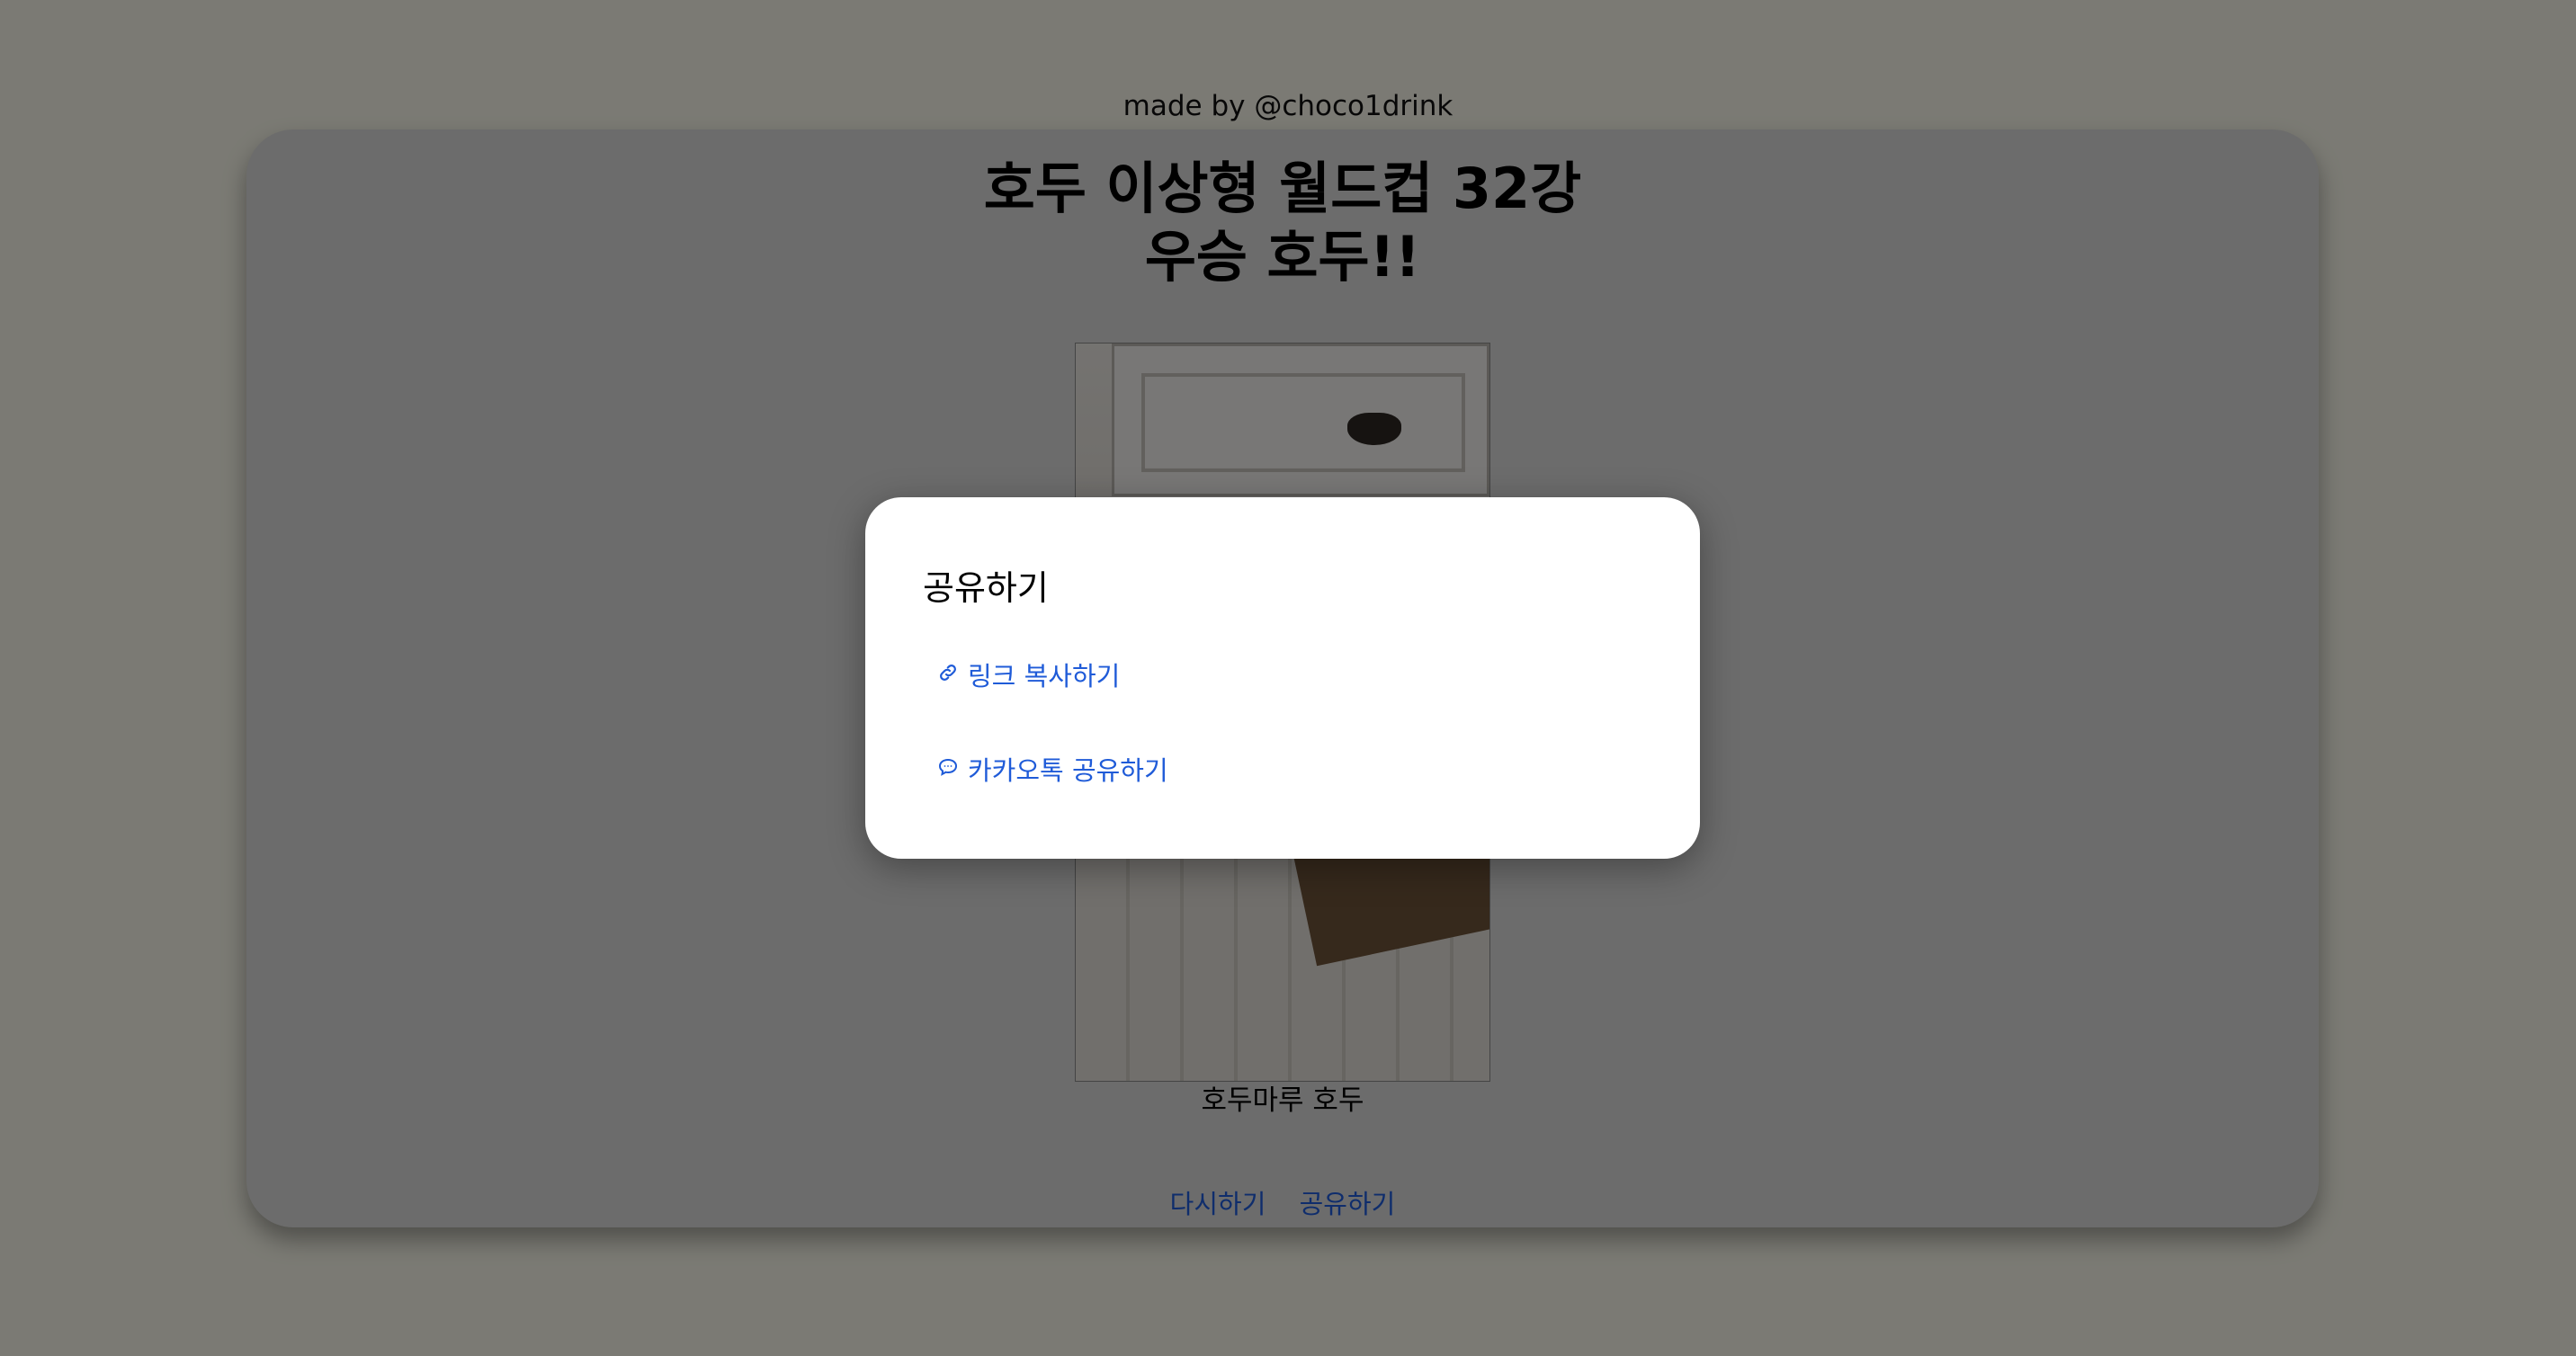  Describe the element at coordinates (1044, 676) in the screenshot. I see `copy-link-label: 링크 복사하기` at that location.